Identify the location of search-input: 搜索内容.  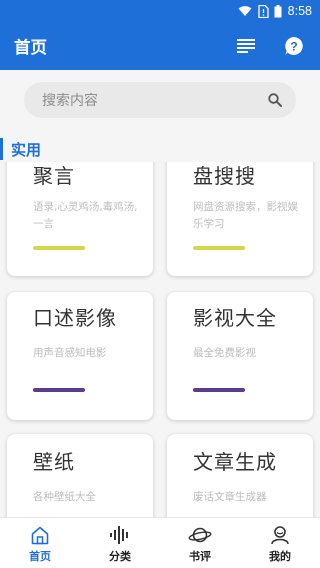
(155, 100).